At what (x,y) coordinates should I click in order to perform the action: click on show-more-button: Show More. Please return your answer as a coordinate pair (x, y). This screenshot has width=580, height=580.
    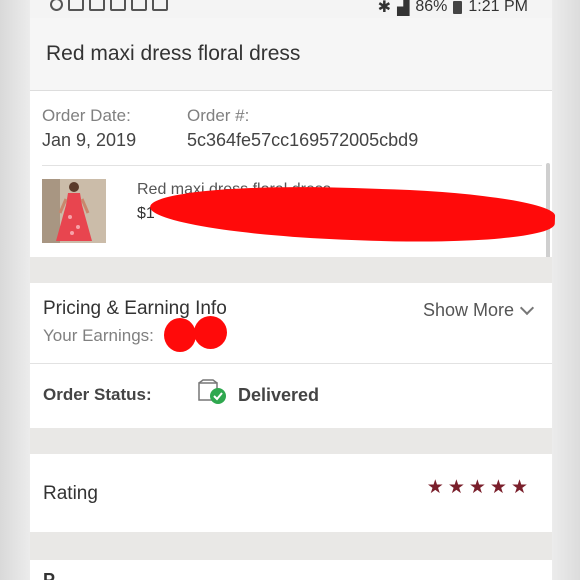
    Looking at the image, I should click on (478, 310).